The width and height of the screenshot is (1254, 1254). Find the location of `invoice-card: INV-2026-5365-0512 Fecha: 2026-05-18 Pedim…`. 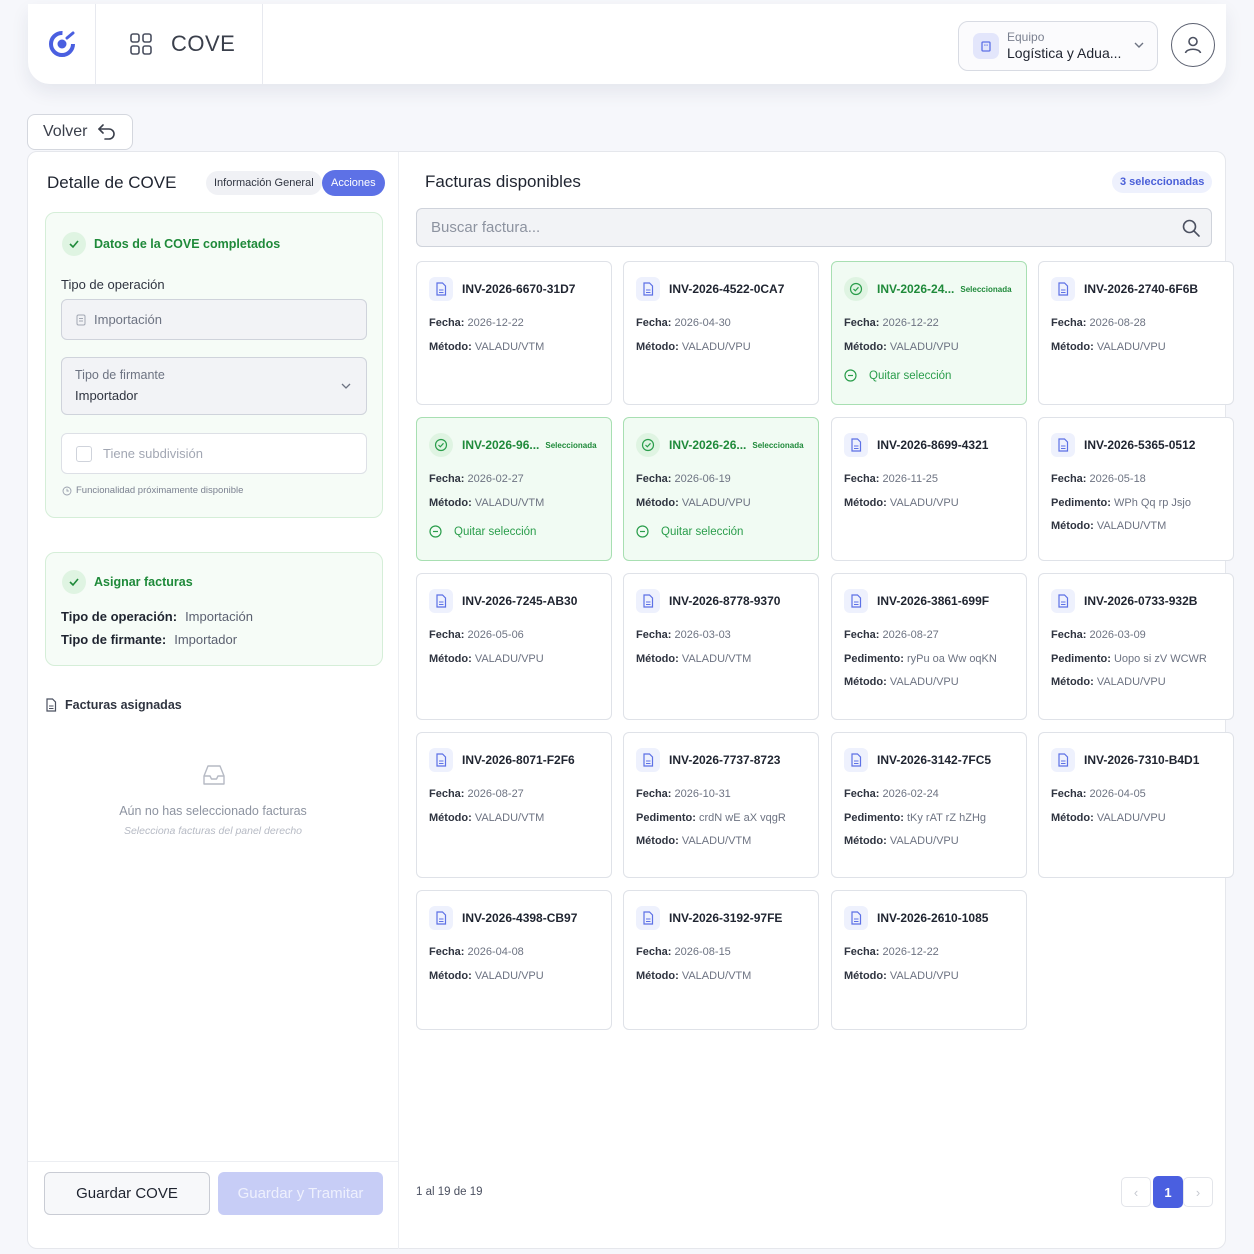

invoice-card: INV-2026-5365-0512 Fecha: 2026-05-18 Pedim… is located at coordinates (1136, 489).